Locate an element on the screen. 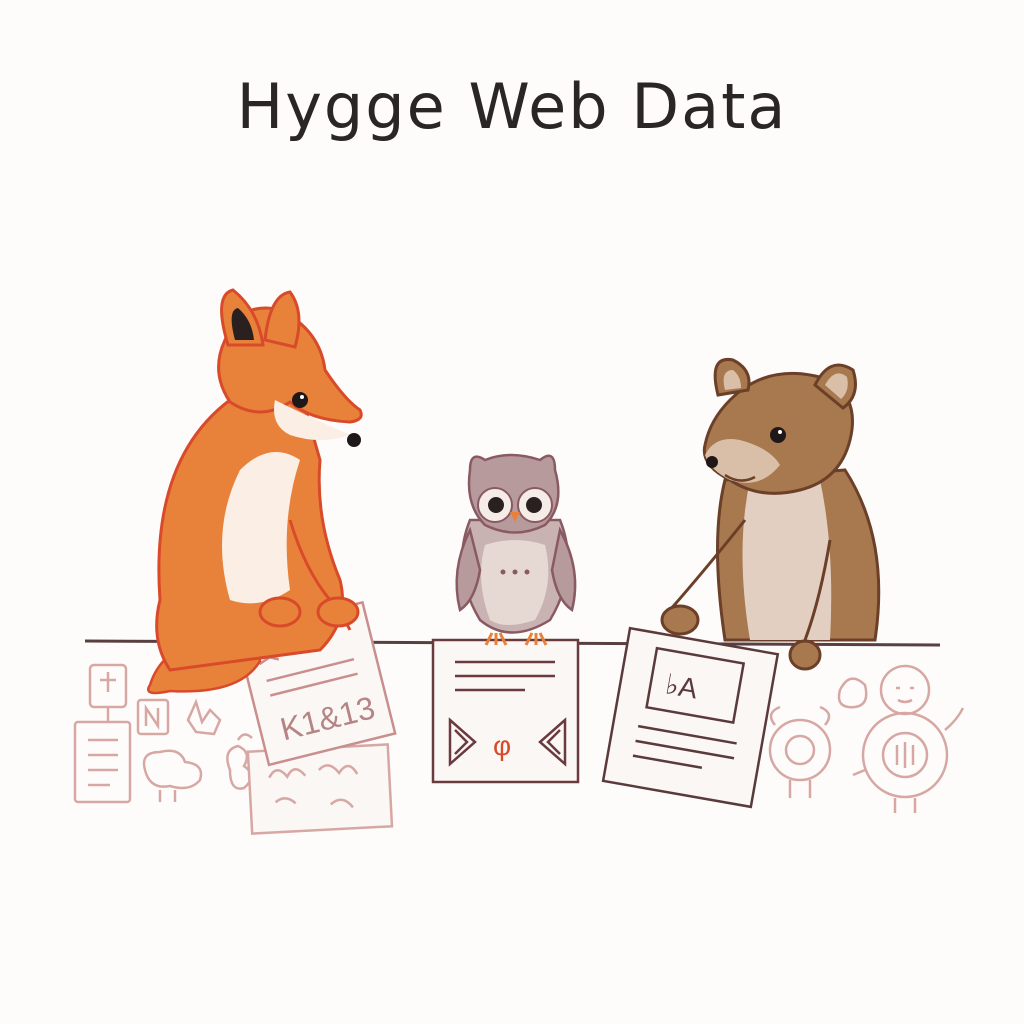 The height and width of the screenshot is (1024, 1024). fox-illustration is located at coordinates (255, 491).